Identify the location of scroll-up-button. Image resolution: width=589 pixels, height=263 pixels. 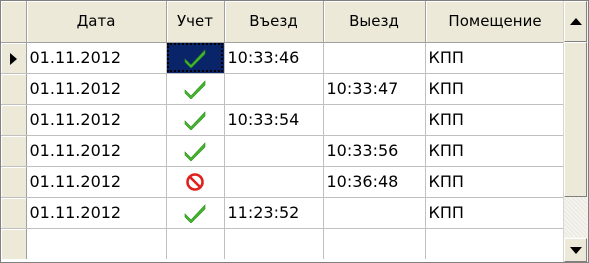
(575, 21).